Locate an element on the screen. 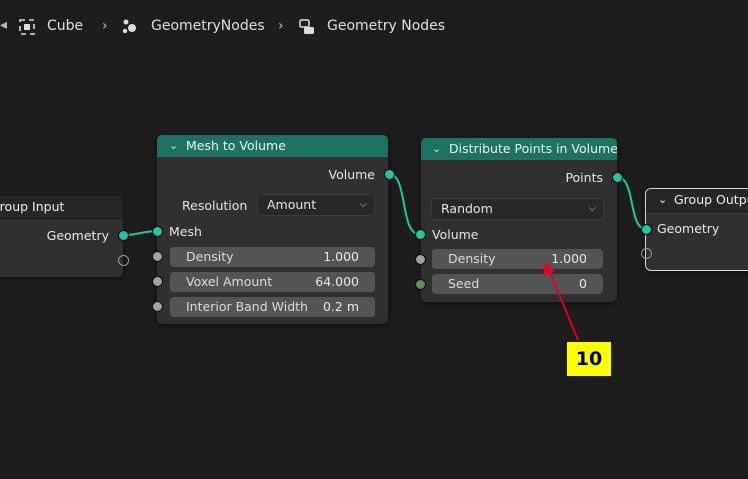 The width and height of the screenshot is (748, 479). volume-input-socket is located at coordinates (420, 234).